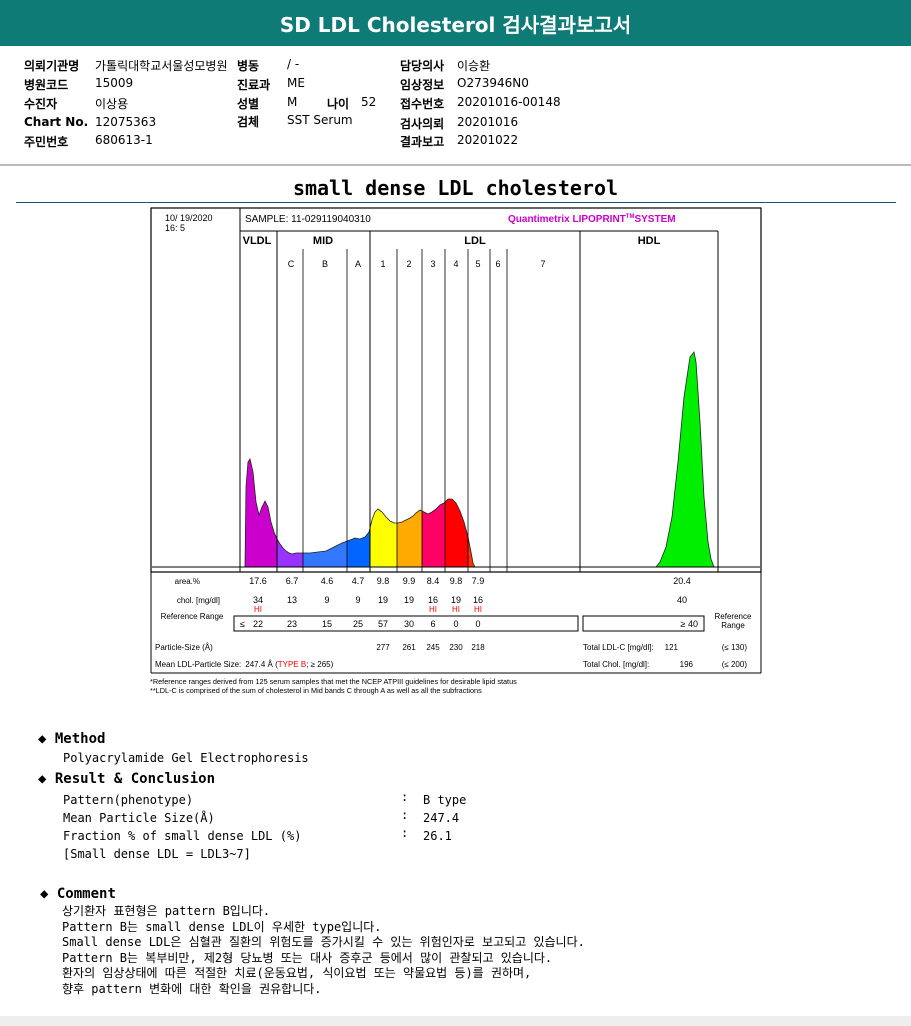 The image size is (911, 1026). Describe the element at coordinates (369, 102) in the screenshot. I see `age-value: 52` at that location.